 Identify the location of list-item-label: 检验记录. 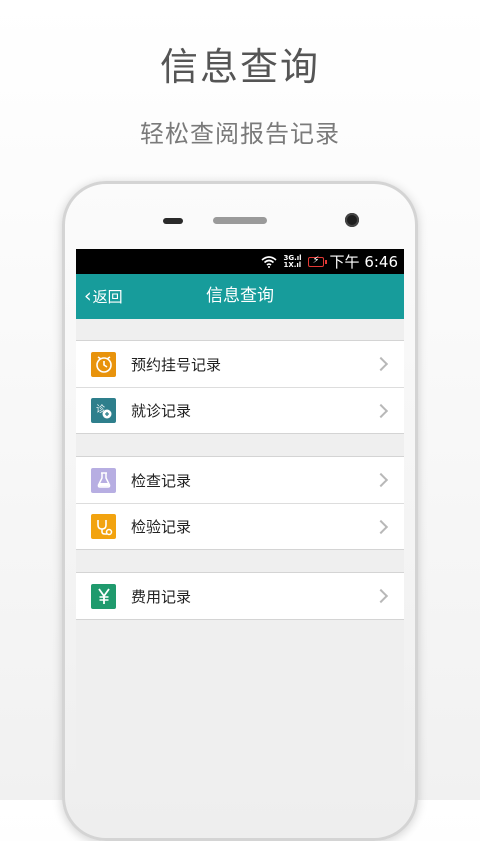
(161, 527).